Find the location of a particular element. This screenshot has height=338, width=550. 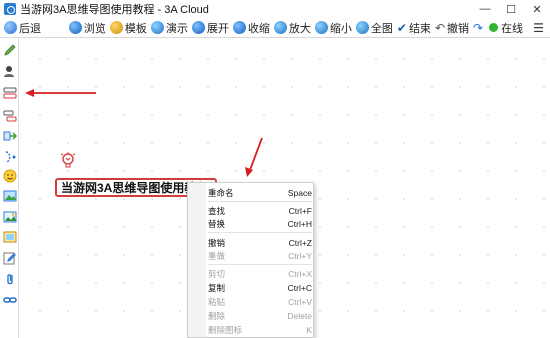

back-arrow-icon is located at coordinates (10, 27).